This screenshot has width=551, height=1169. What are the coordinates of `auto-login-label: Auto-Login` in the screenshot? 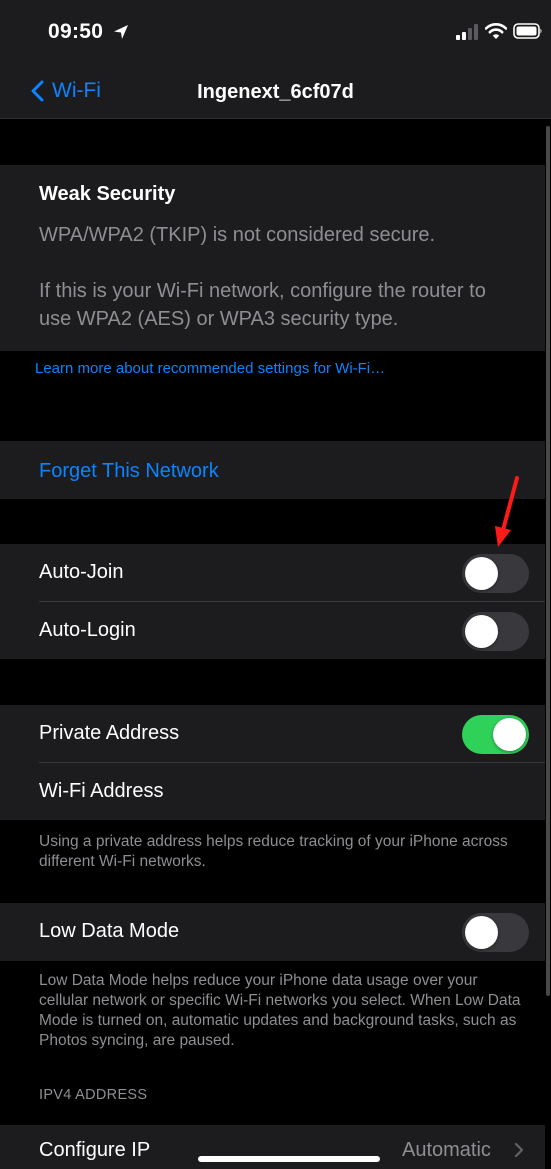 It's located at (87, 630).